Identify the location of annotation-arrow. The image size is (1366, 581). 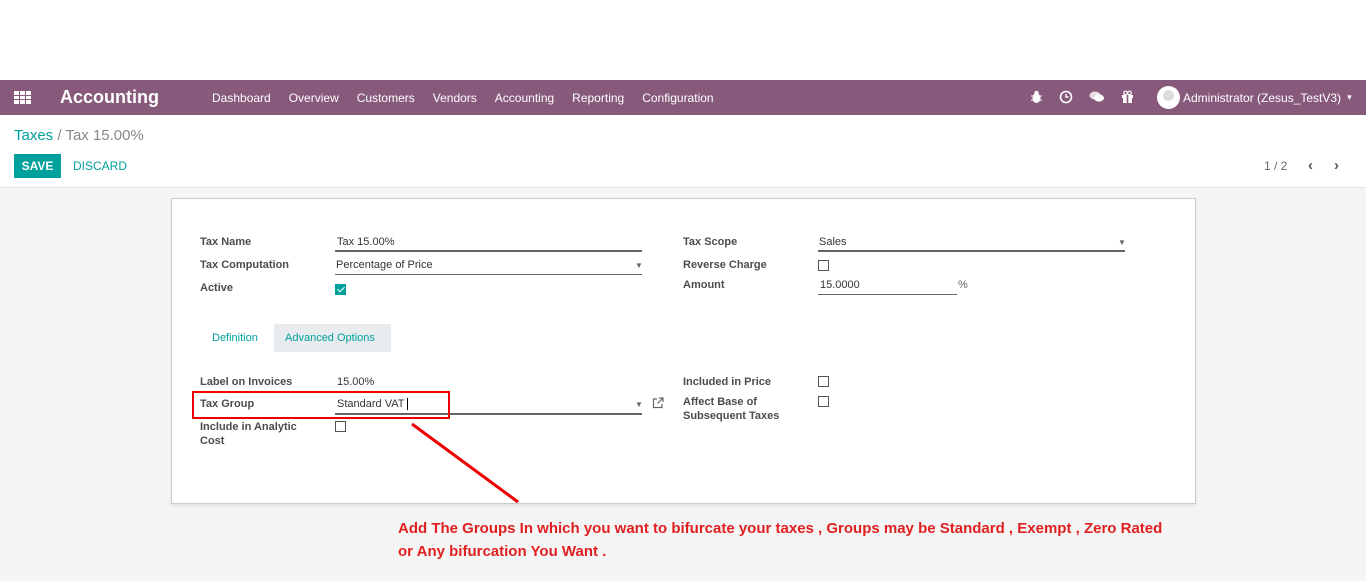
(465, 463).